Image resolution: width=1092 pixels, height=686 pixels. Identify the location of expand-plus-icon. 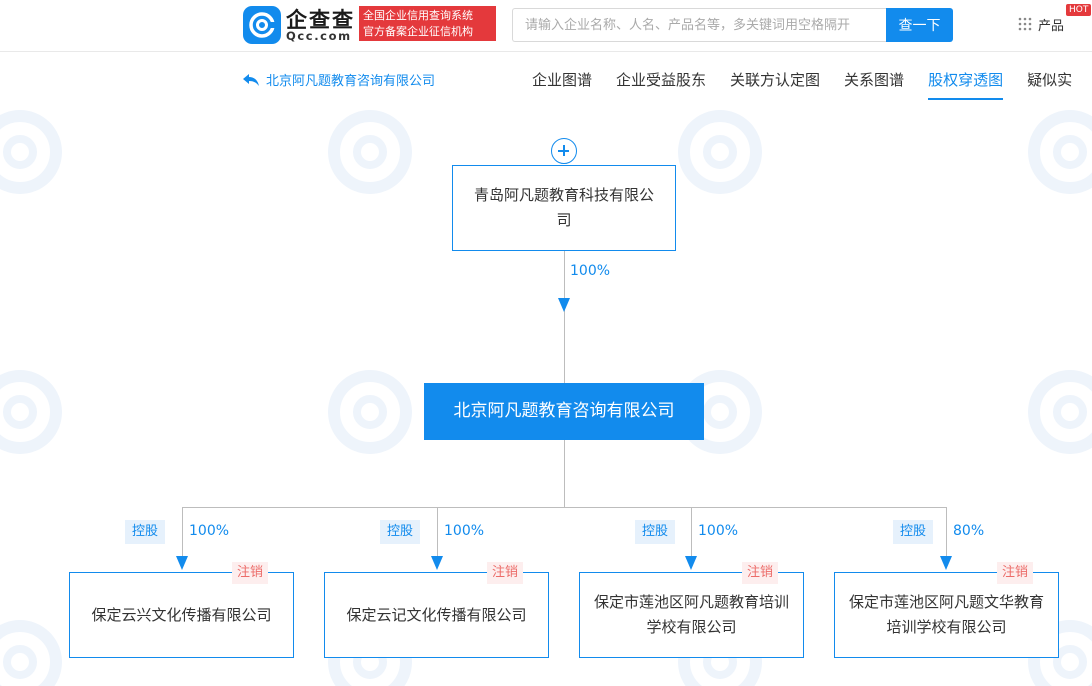
(564, 151).